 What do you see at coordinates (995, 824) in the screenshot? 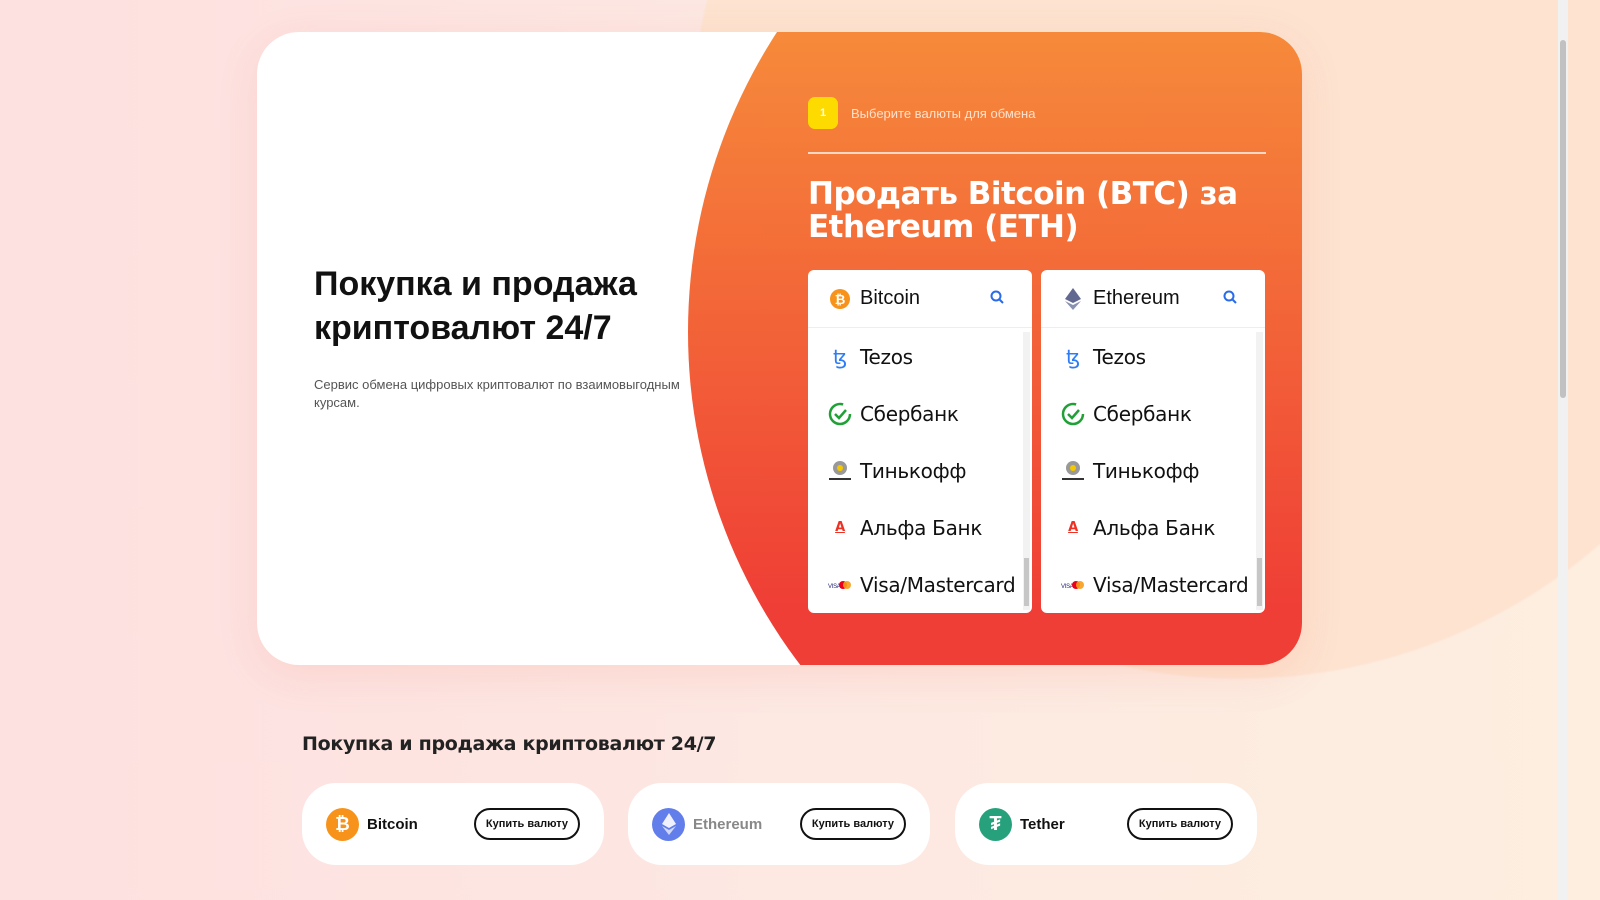
I see `tether-icon: ₮` at bounding box center [995, 824].